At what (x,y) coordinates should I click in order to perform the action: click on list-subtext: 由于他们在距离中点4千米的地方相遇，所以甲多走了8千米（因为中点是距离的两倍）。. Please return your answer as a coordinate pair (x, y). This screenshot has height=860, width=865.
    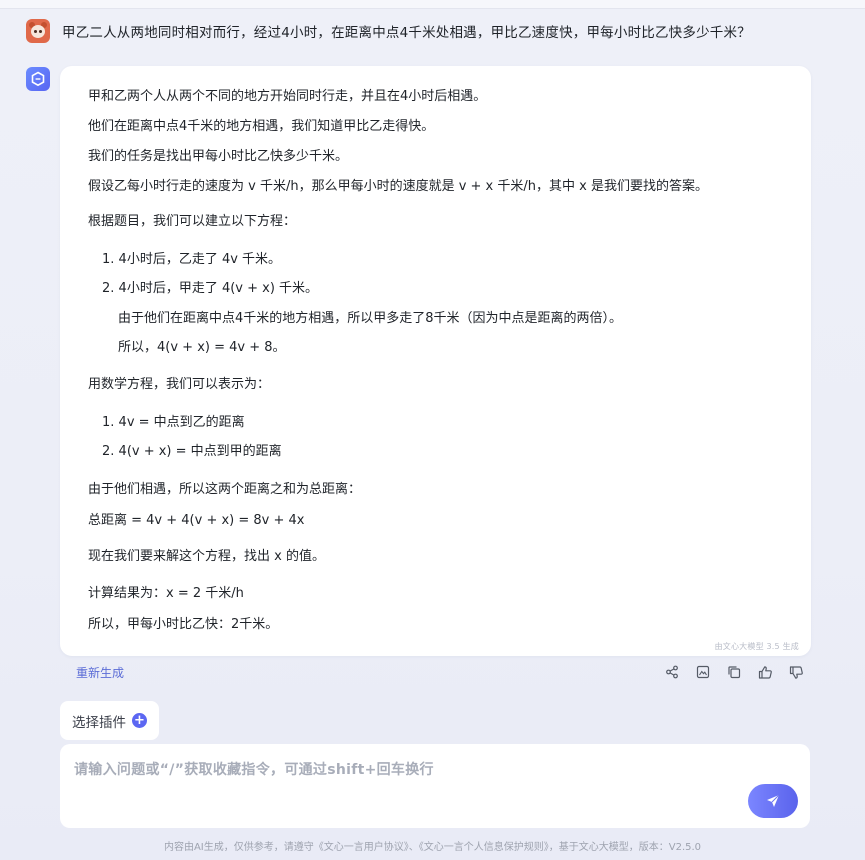
    Looking at the image, I should click on (370, 318).